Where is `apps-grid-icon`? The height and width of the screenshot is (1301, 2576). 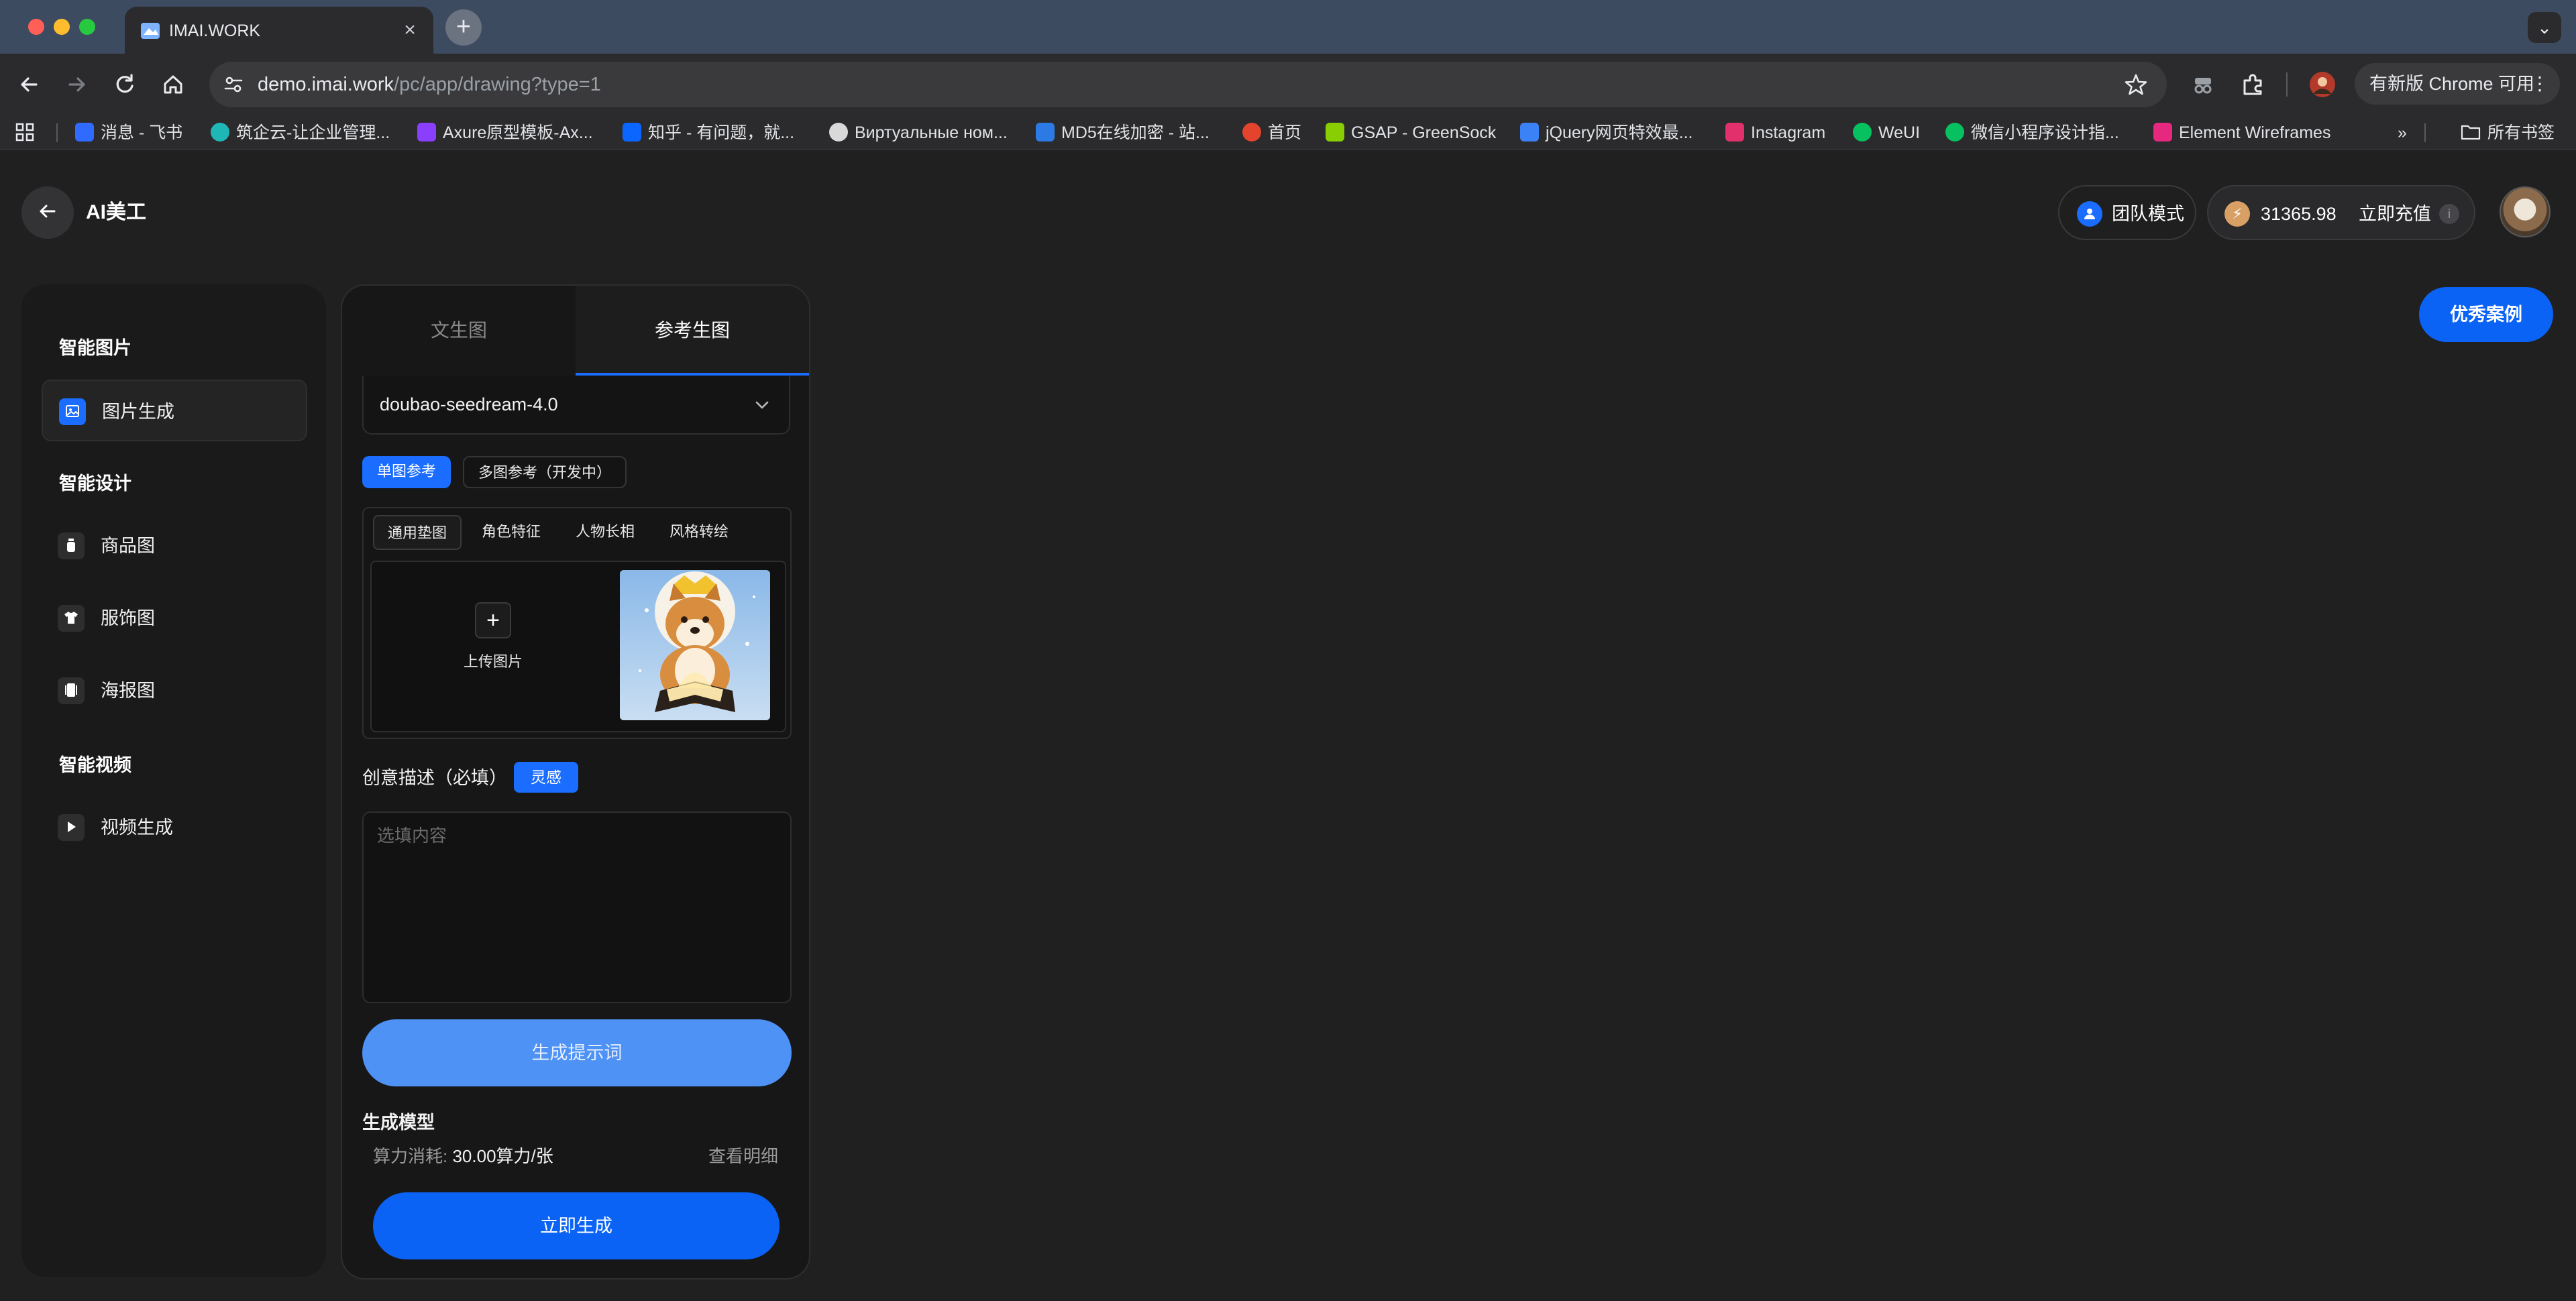 apps-grid-icon is located at coordinates (25, 133).